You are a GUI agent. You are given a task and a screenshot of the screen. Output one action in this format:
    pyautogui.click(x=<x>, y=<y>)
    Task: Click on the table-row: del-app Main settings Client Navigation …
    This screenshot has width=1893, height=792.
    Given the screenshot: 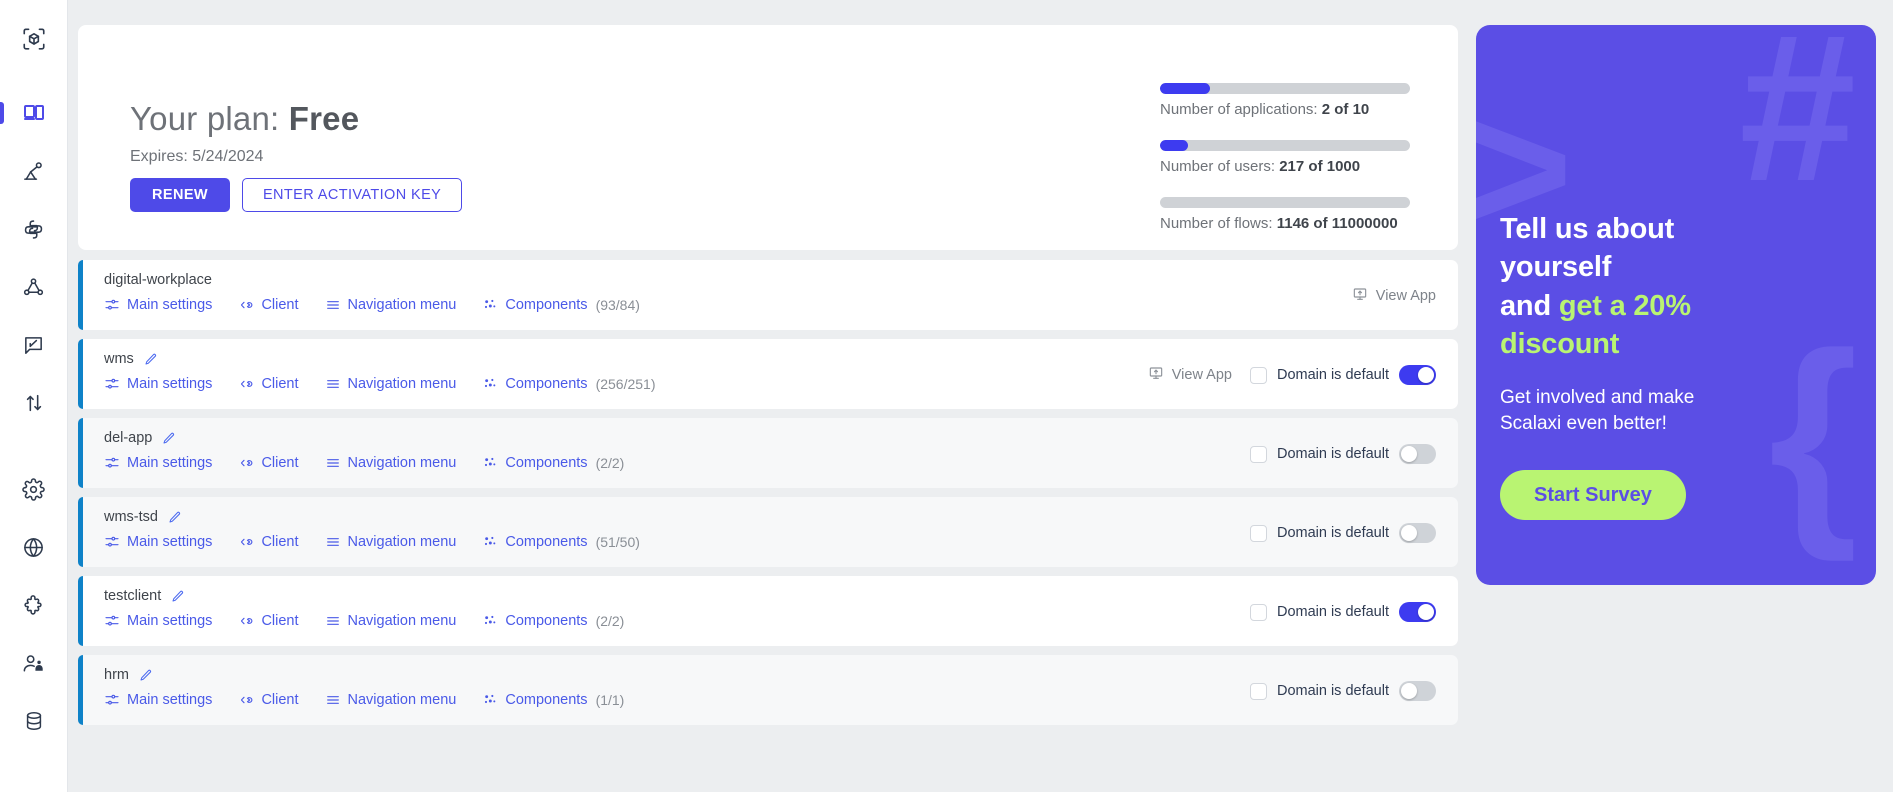 What is the action you would take?
    pyautogui.click(x=768, y=453)
    